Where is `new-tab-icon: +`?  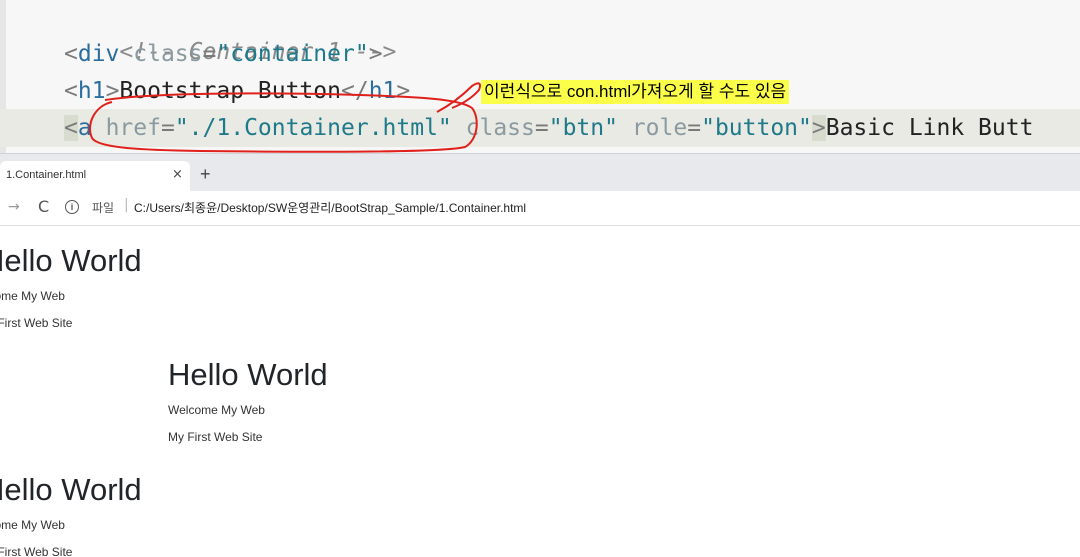 new-tab-icon: + is located at coordinates (205, 174).